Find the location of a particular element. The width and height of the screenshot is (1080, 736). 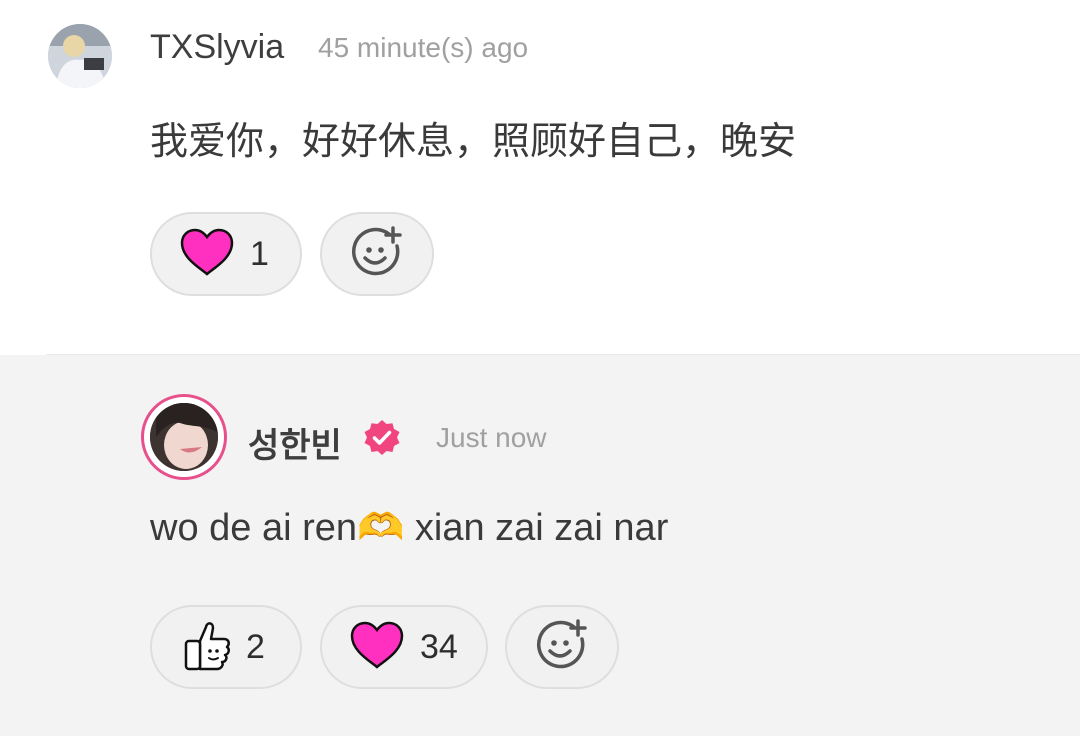

username: TXSlyvia is located at coordinates (217, 47).